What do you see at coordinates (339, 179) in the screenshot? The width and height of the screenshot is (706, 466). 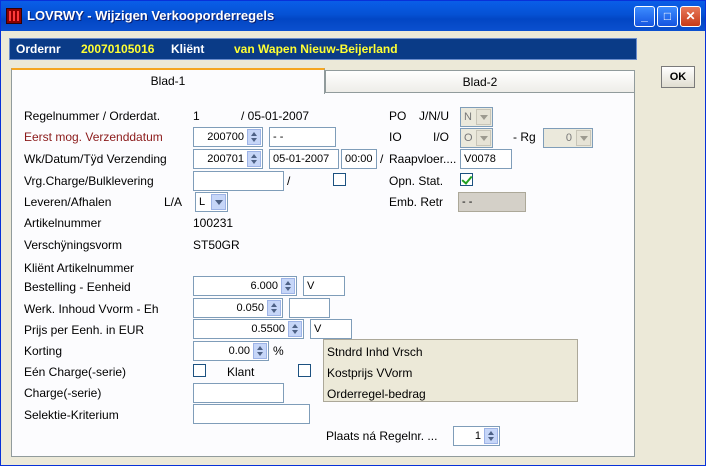 I see `bulk-checkbox` at bounding box center [339, 179].